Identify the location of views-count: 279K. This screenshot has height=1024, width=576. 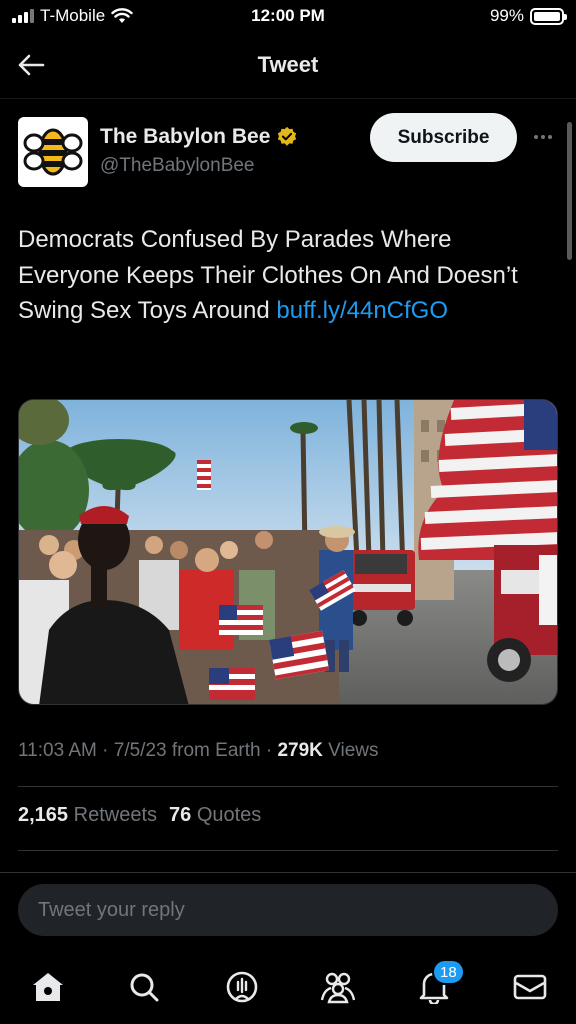
(300, 750).